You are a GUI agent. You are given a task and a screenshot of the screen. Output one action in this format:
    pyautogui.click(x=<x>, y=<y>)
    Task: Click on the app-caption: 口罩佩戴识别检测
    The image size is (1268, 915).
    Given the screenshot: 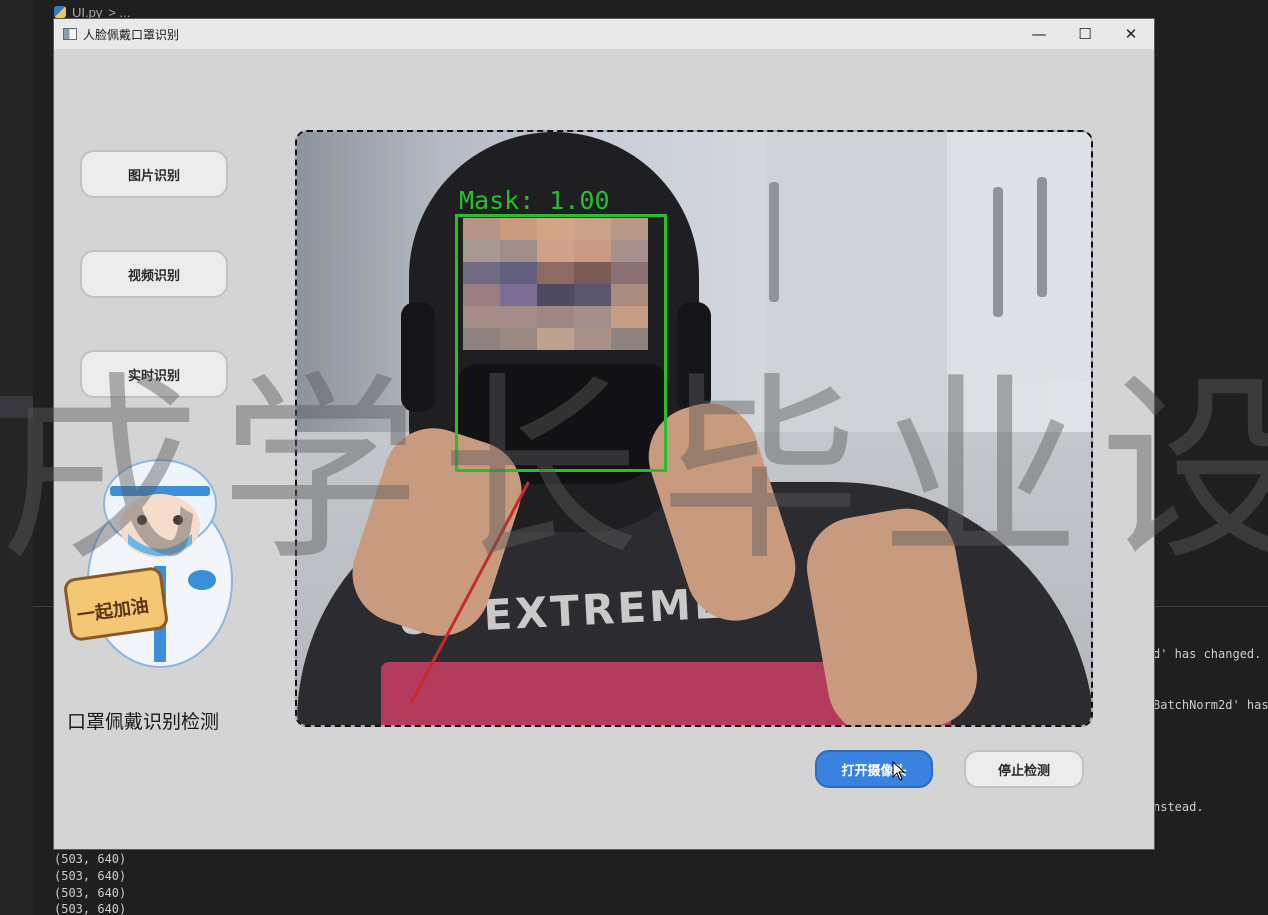 What is the action you would take?
    pyautogui.click(x=143, y=722)
    